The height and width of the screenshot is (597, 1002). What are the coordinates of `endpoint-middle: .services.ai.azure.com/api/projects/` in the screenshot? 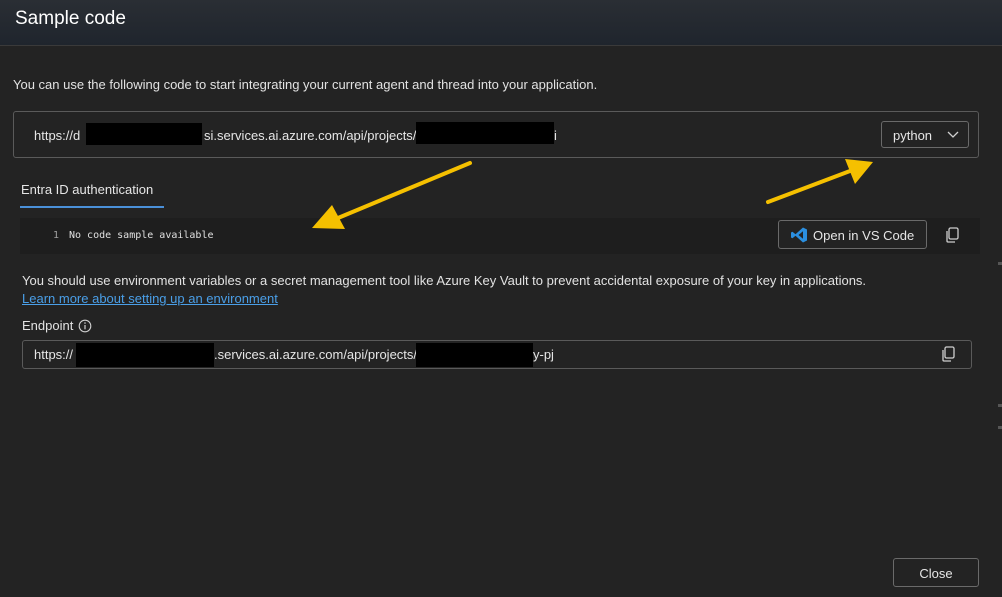 It's located at (316, 354).